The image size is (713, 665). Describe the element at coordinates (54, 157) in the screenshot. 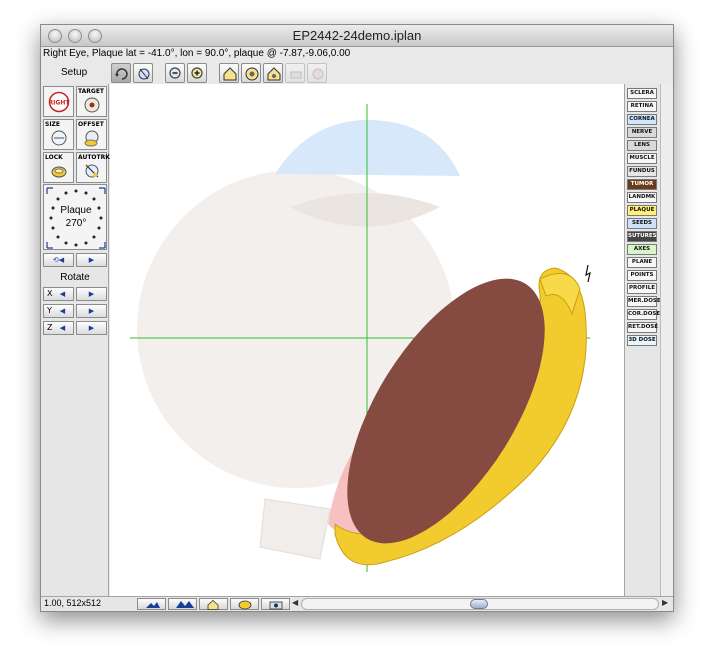

I see `lock-label: LOCK` at that location.